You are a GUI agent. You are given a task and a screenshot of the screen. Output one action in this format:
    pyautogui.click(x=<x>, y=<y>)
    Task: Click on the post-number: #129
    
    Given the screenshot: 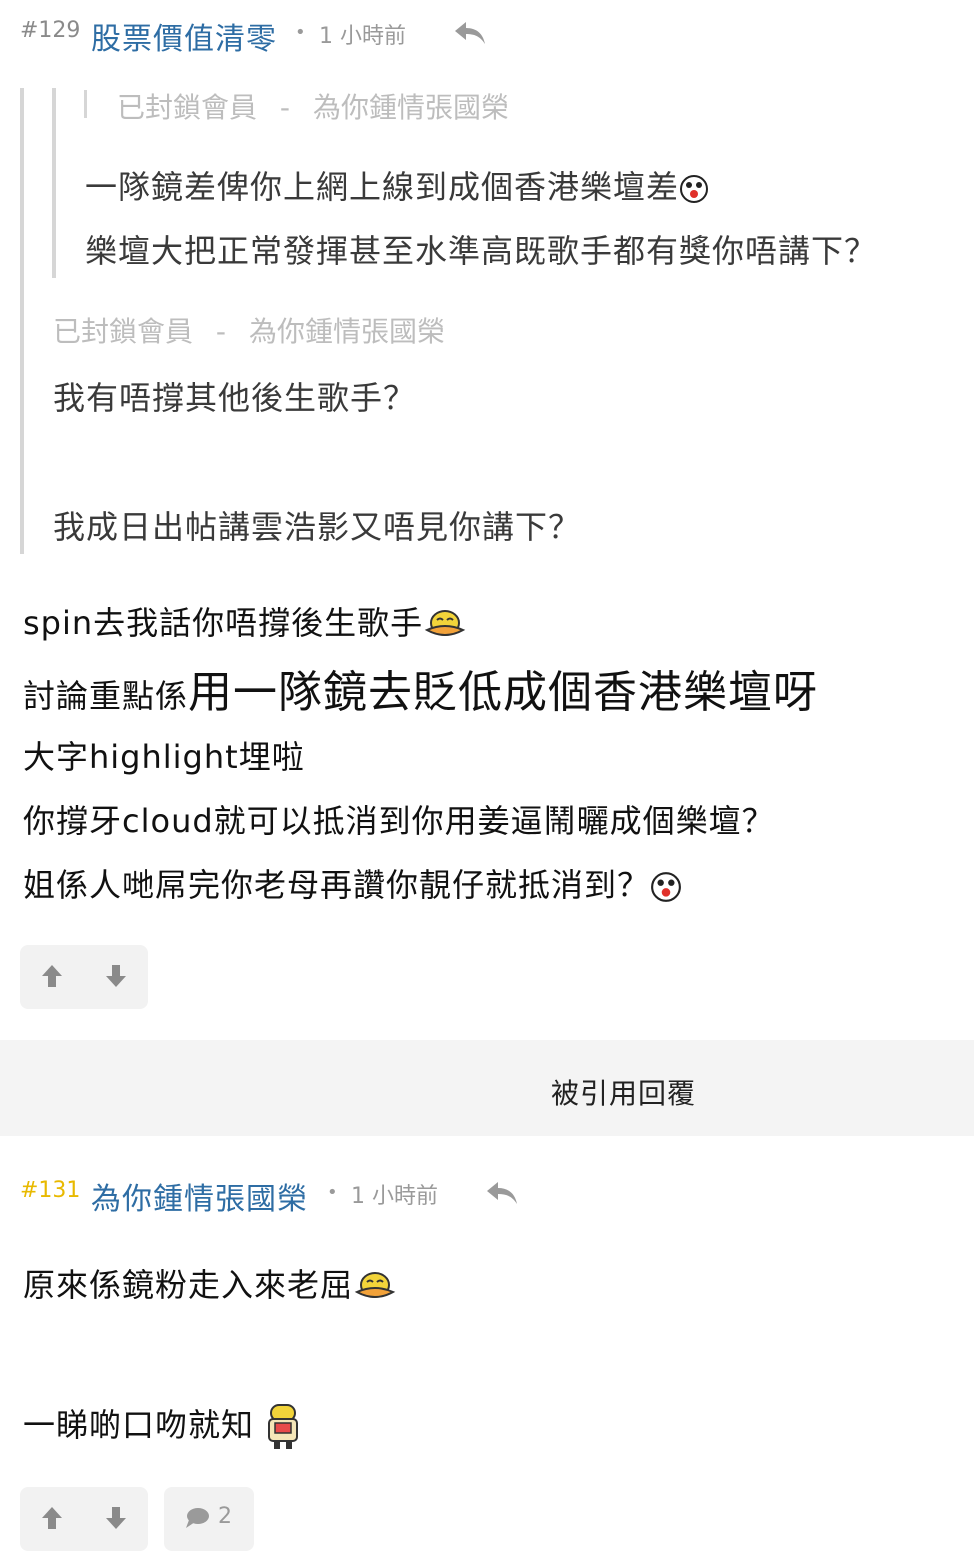 What is the action you would take?
    pyautogui.click(x=50, y=30)
    